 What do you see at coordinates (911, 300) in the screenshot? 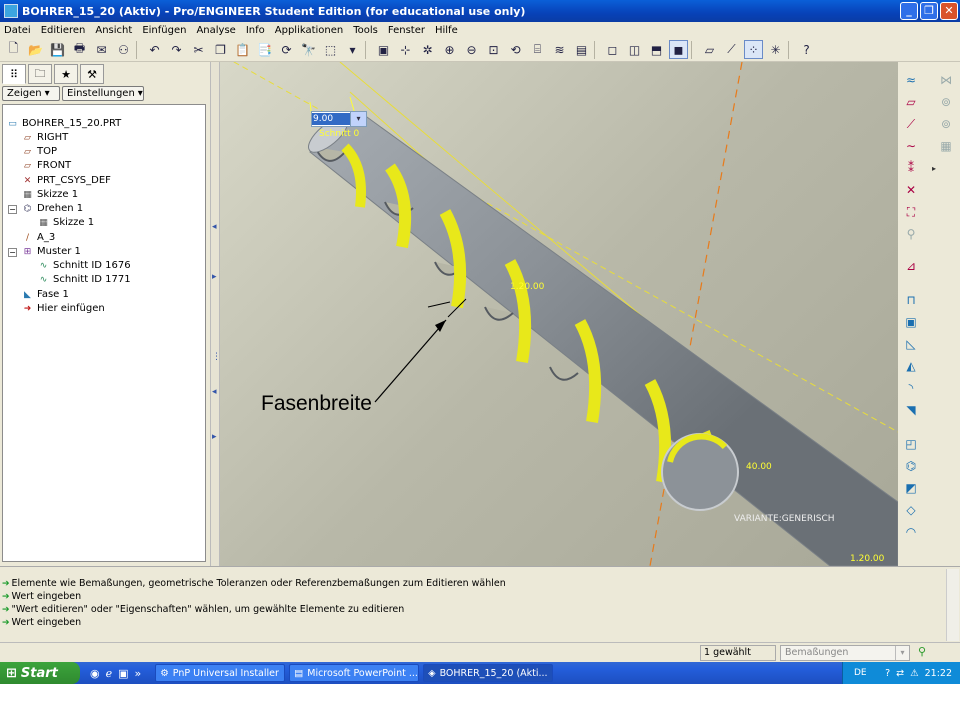
I see `hole-tool-icon: ⊓` at bounding box center [911, 300].